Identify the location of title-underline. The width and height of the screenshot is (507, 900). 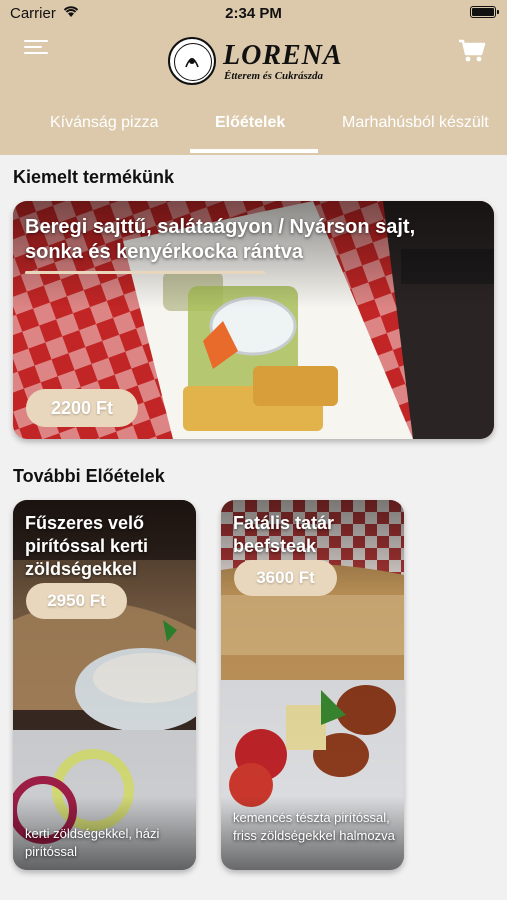
(145, 272).